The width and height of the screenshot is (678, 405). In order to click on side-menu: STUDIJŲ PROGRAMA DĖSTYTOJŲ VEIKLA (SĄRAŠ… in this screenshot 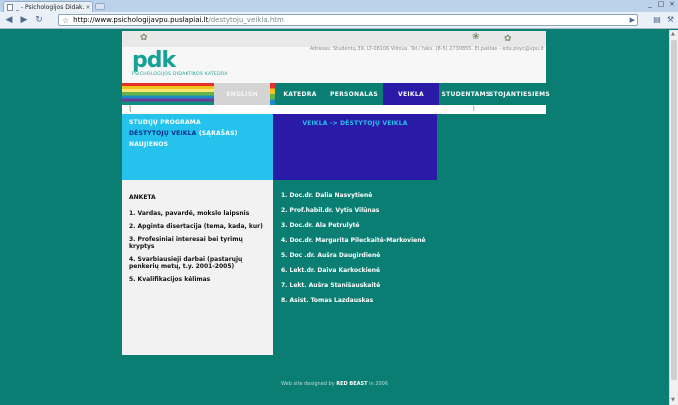, I will do `click(197, 147)`.